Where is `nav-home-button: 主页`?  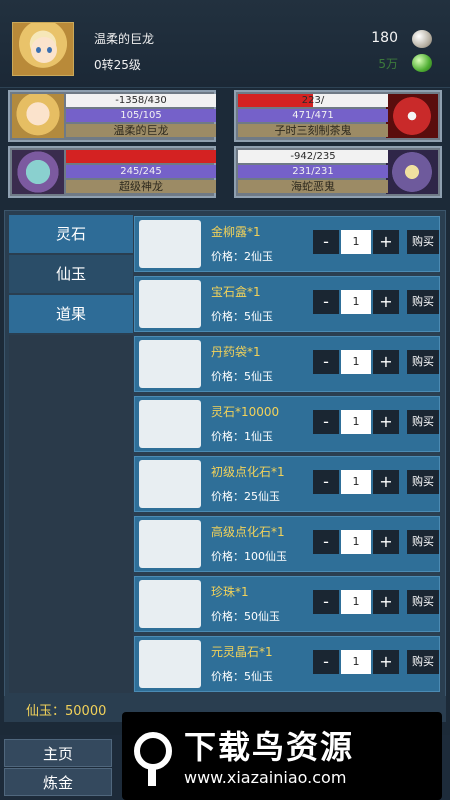 nav-home-button: 主页 is located at coordinates (58, 753).